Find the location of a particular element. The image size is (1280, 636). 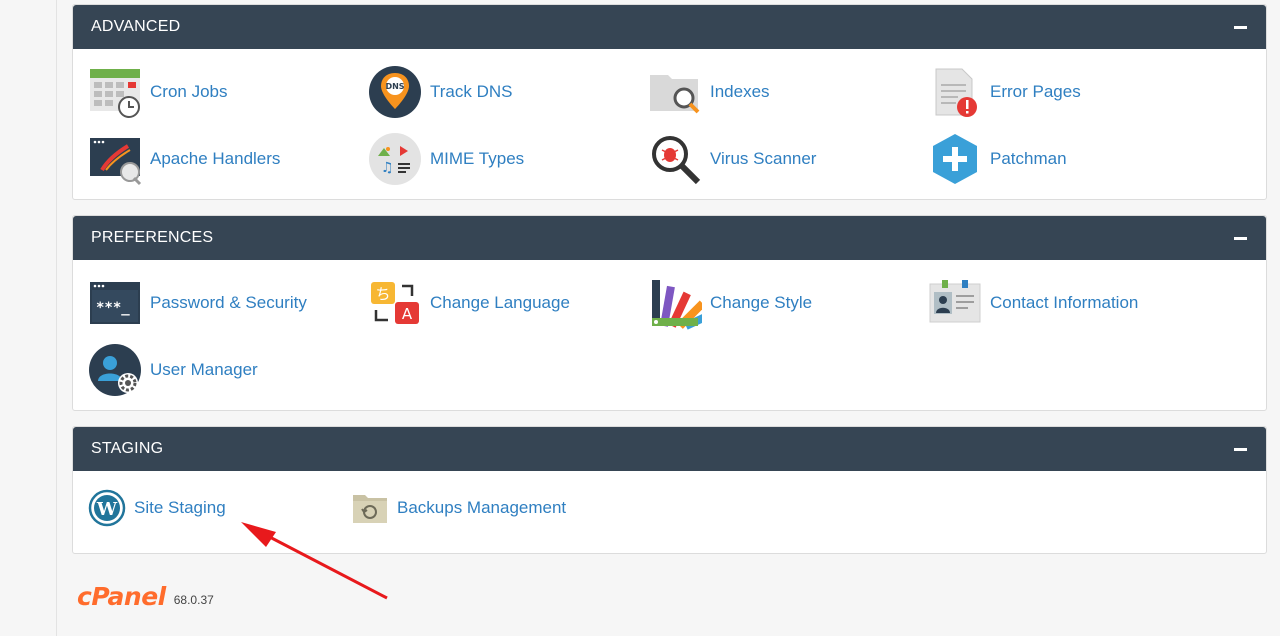

wordpress-icon: W is located at coordinates (107, 508).